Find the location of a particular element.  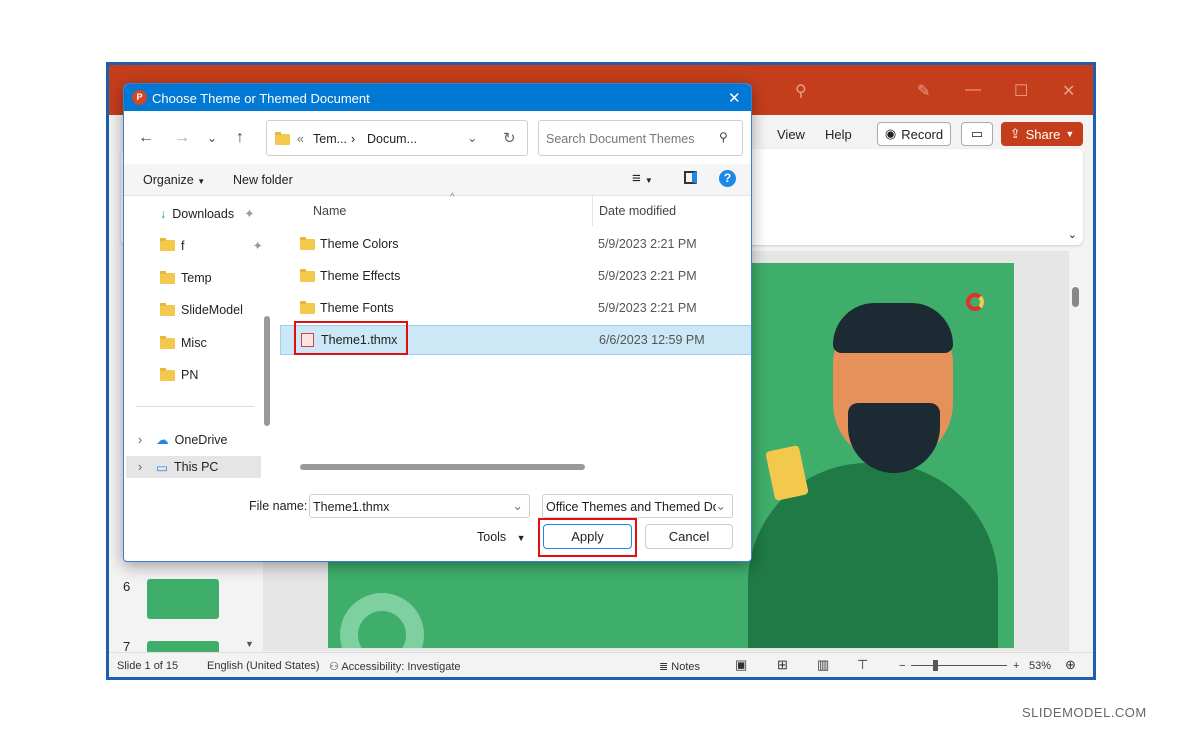

man-illustration-hair is located at coordinates (893, 328).